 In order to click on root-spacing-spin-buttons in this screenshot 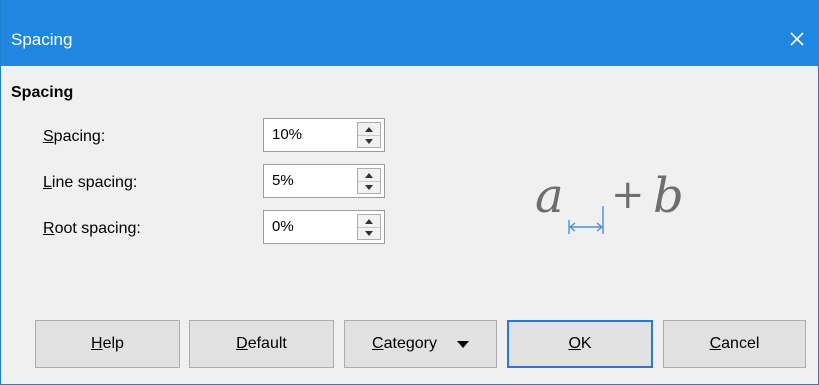, I will do `click(369, 227)`.